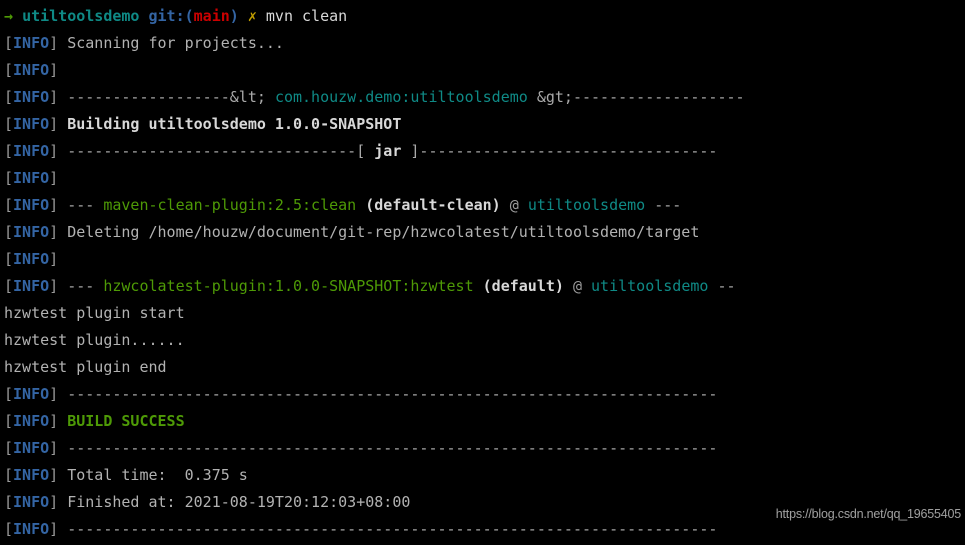 The width and height of the screenshot is (965, 545). What do you see at coordinates (234, 16) in the screenshot?
I see `prompt-git-suffix: )` at bounding box center [234, 16].